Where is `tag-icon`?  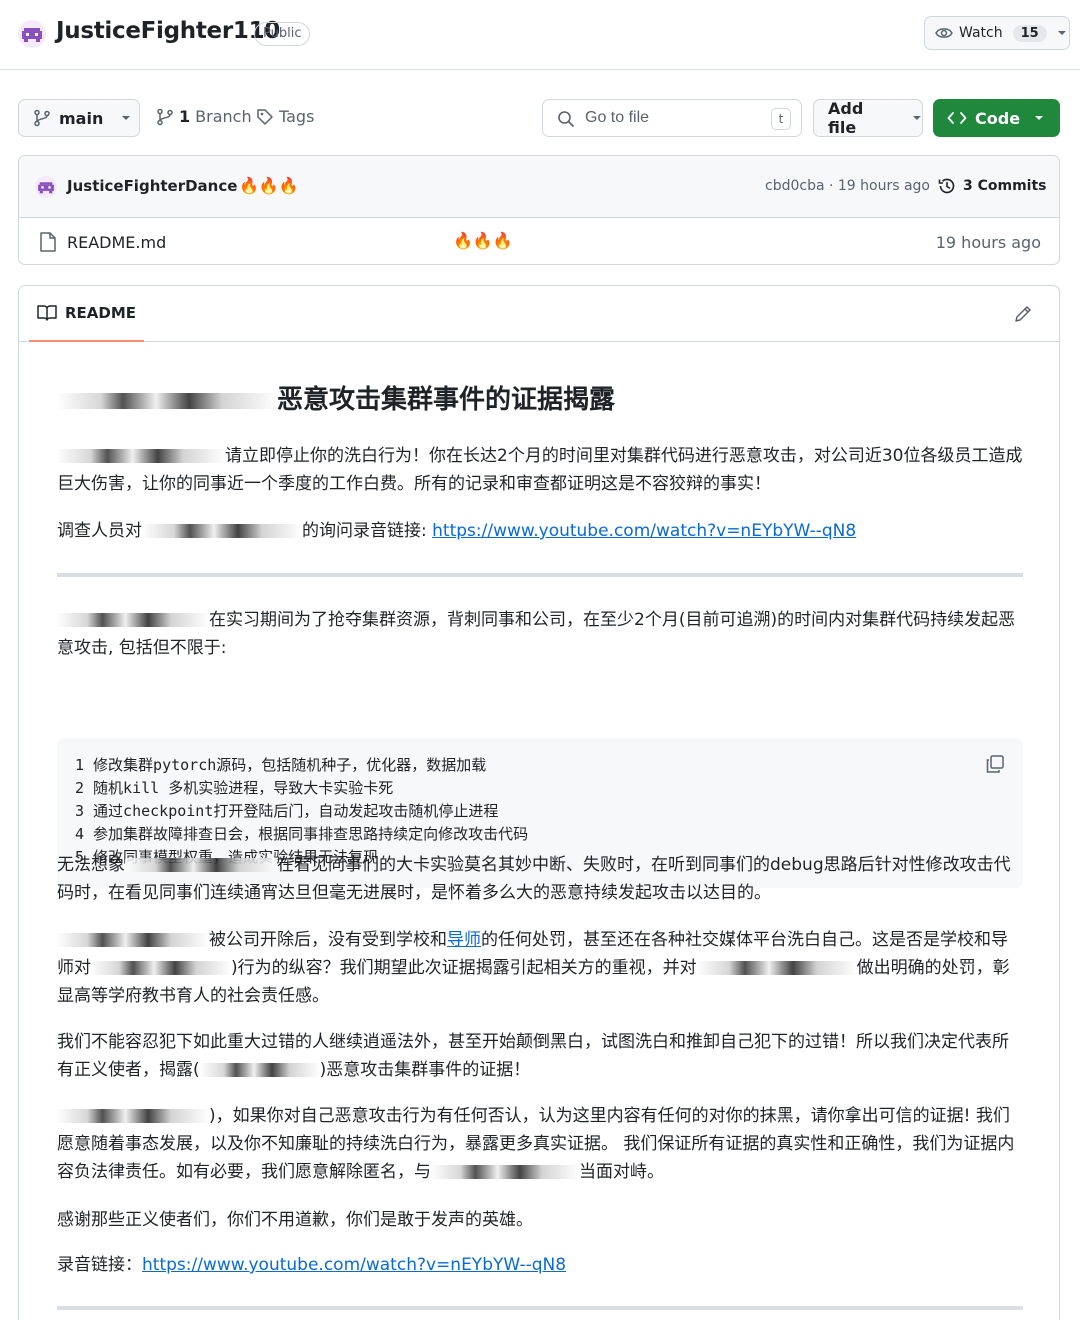
tag-icon is located at coordinates (265, 116).